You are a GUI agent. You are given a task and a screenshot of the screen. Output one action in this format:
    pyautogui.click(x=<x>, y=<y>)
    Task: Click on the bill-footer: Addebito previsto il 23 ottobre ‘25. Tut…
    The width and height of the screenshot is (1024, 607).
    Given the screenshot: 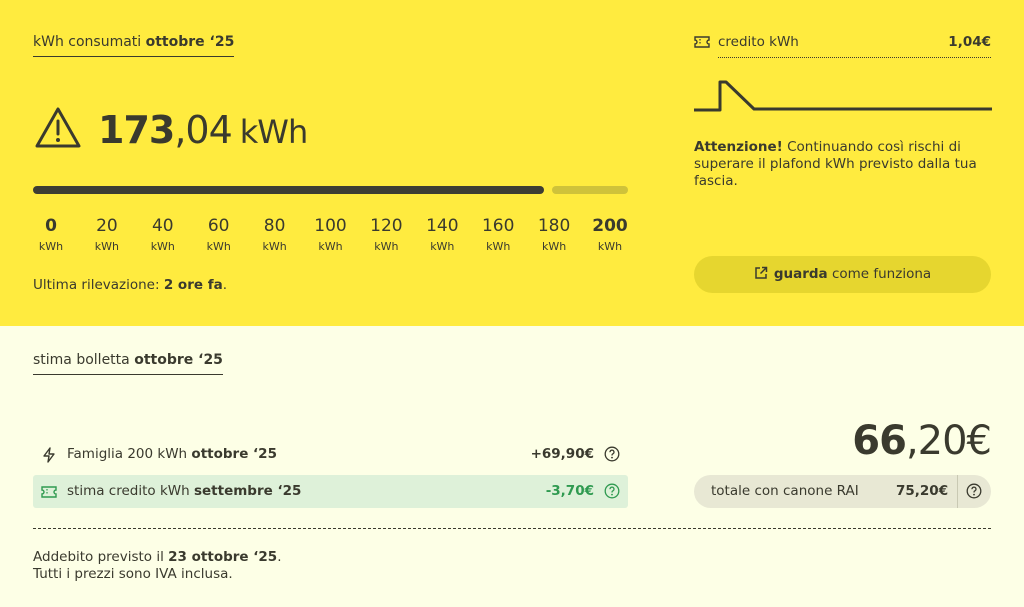 What is the action you would take?
    pyautogui.click(x=157, y=566)
    